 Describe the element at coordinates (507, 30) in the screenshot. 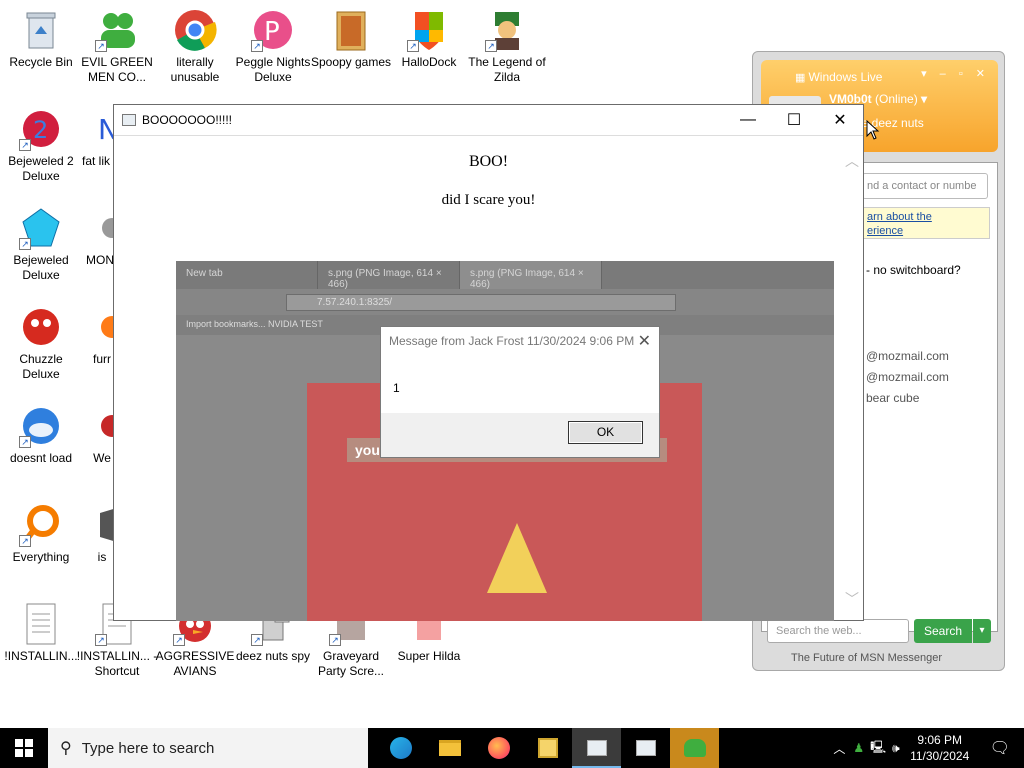

I see `zilda-icon: ↗` at that location.